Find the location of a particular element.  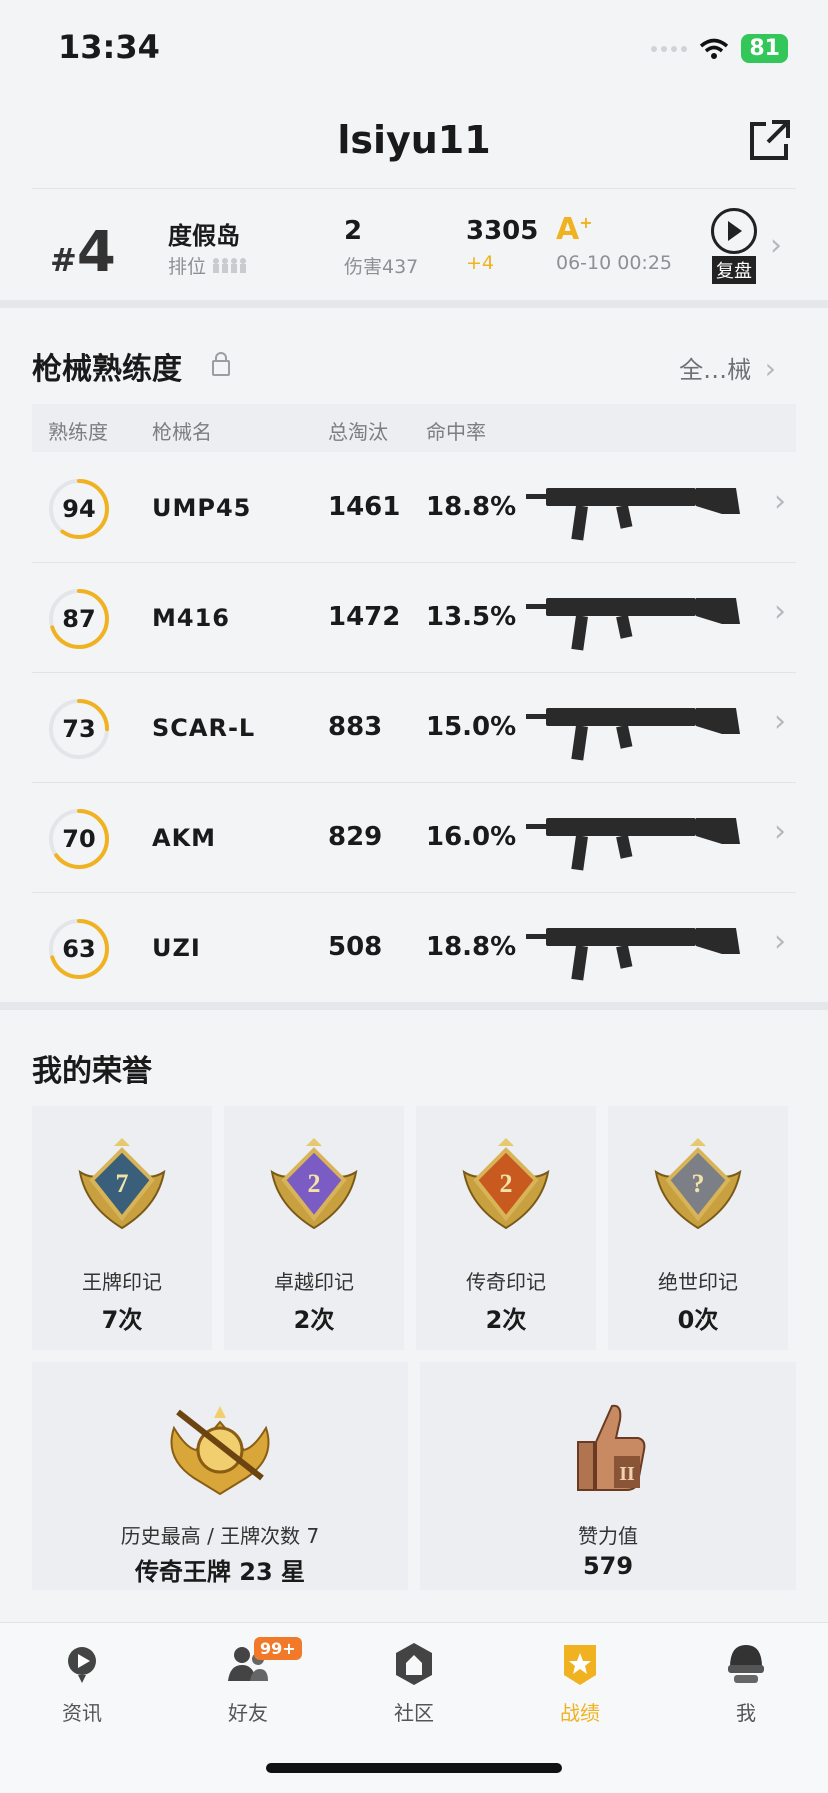

honor-emblem-icon: 2 is located at coordinates (506, 1184).